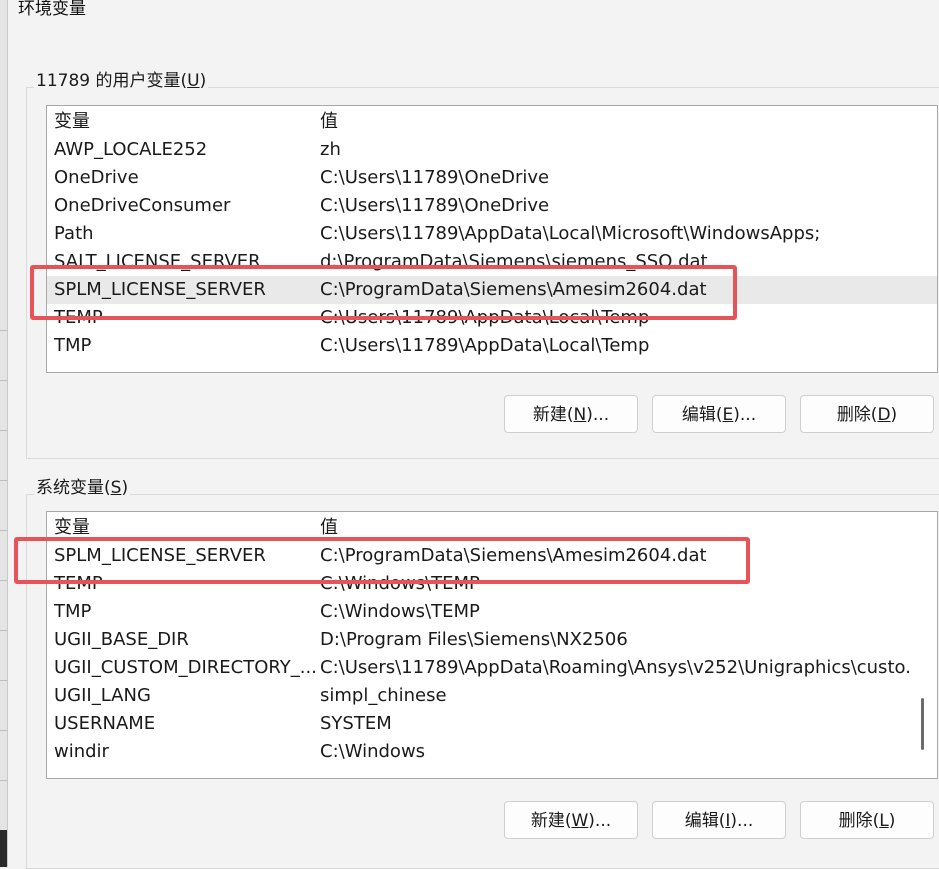 The width and height of the screenshot is (939, 869). What do you see at coordinates (82, 485) in the screenshot?
I see `system-variables-label: 系统变量(S)` at bounding box center [82, 485].